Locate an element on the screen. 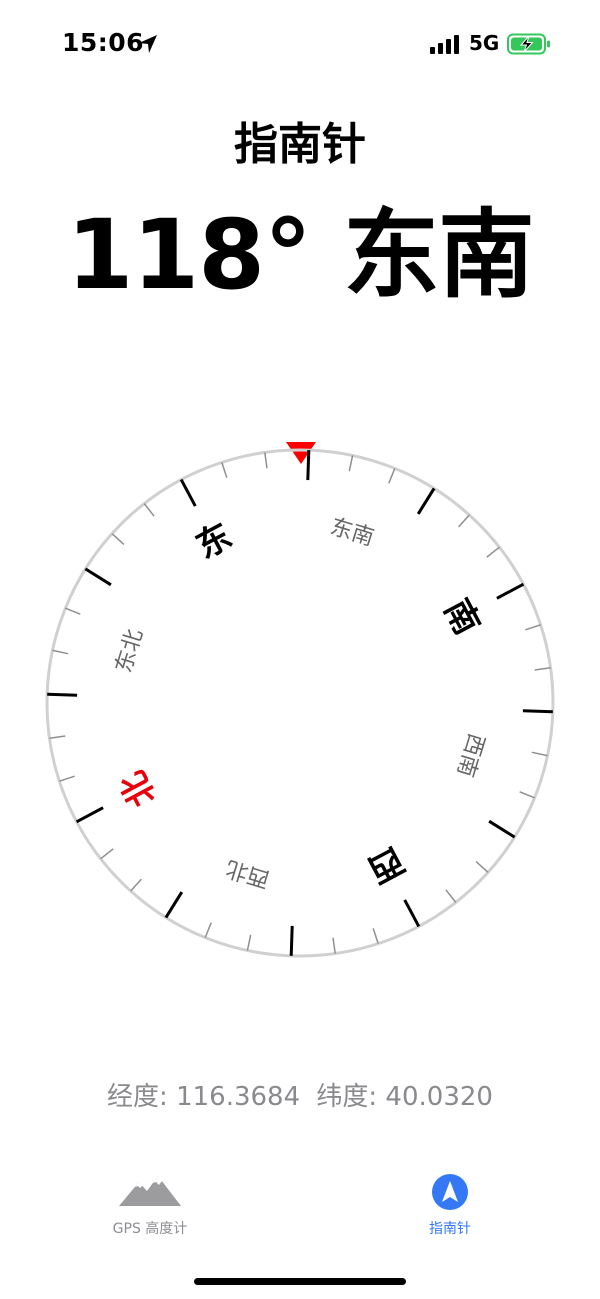 This screenshot has height=1299, width=600. tab-compass-label: 指南针 is located at coordinates (450, 1229).